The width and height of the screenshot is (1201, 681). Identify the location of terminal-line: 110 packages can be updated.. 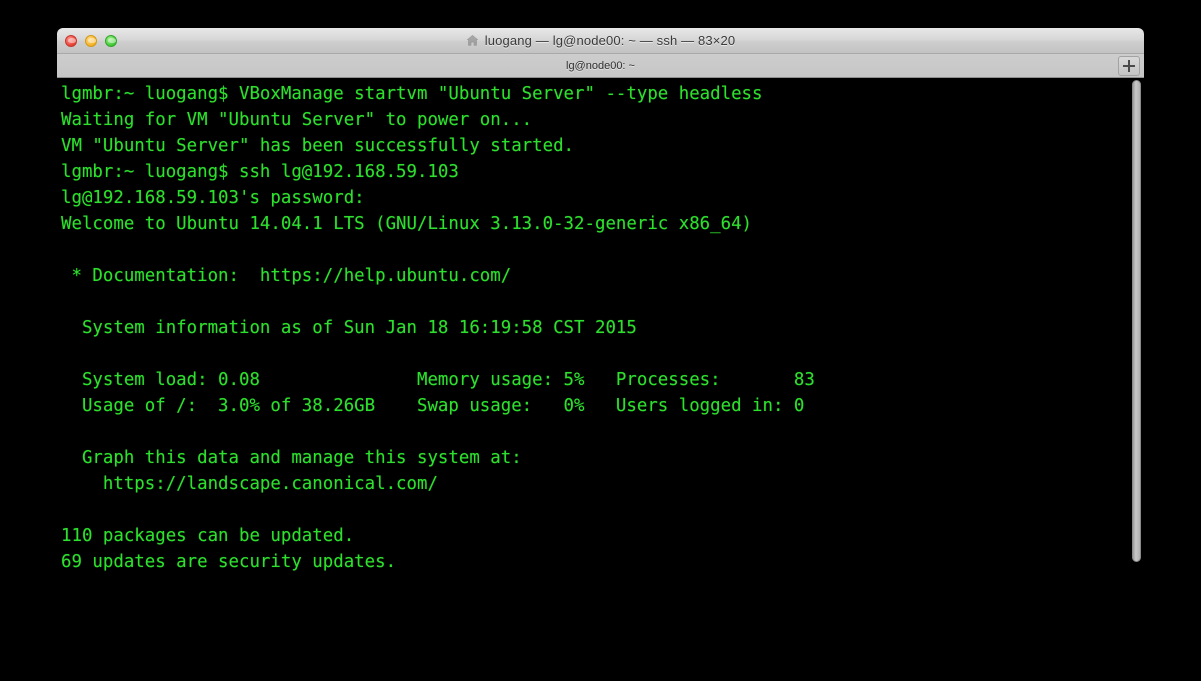
(208, 536).